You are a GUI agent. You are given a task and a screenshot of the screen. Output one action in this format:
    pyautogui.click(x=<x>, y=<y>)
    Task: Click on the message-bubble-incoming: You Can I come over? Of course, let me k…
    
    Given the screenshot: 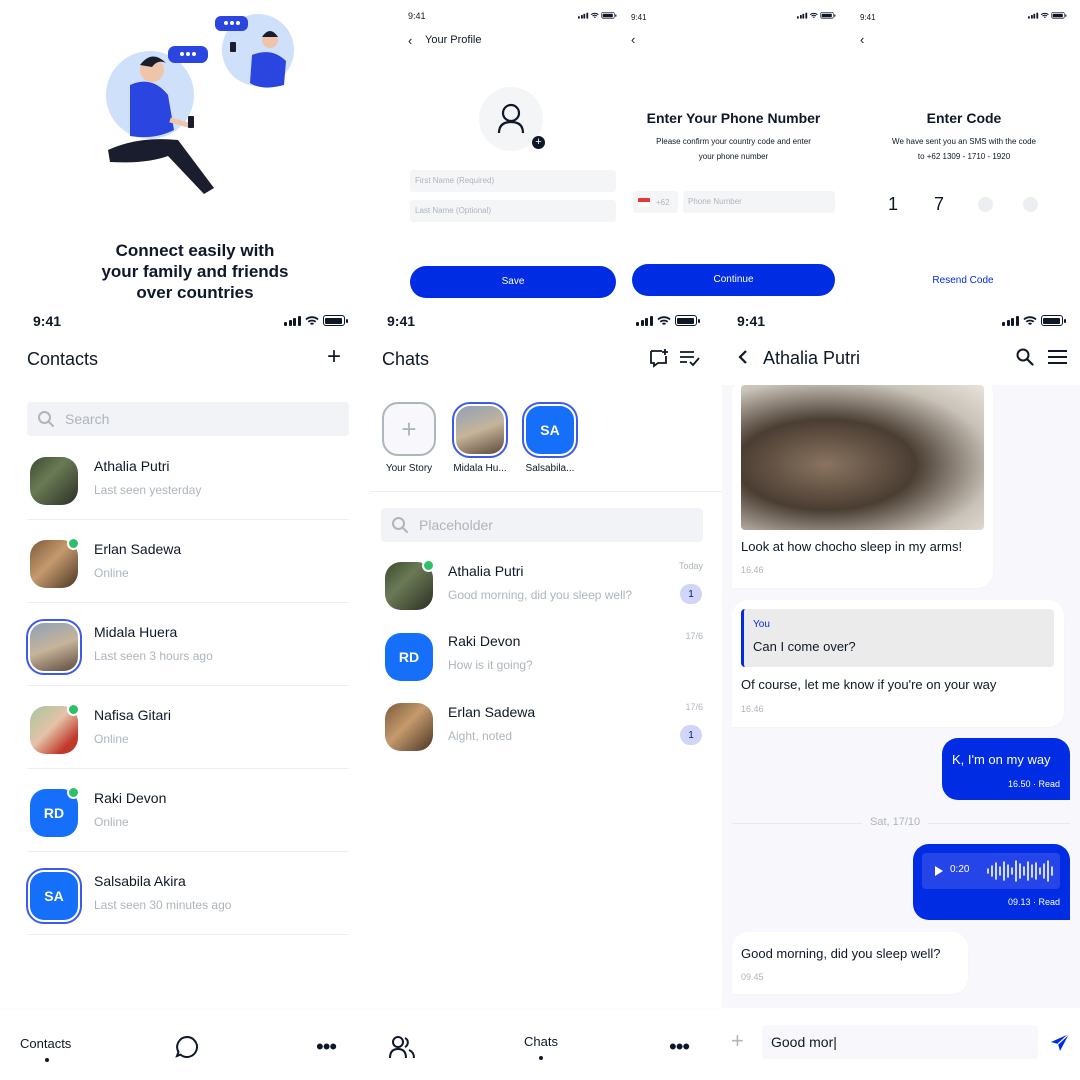 What is the action you would take?
    pyautogui.click(x=898, y=663)
    